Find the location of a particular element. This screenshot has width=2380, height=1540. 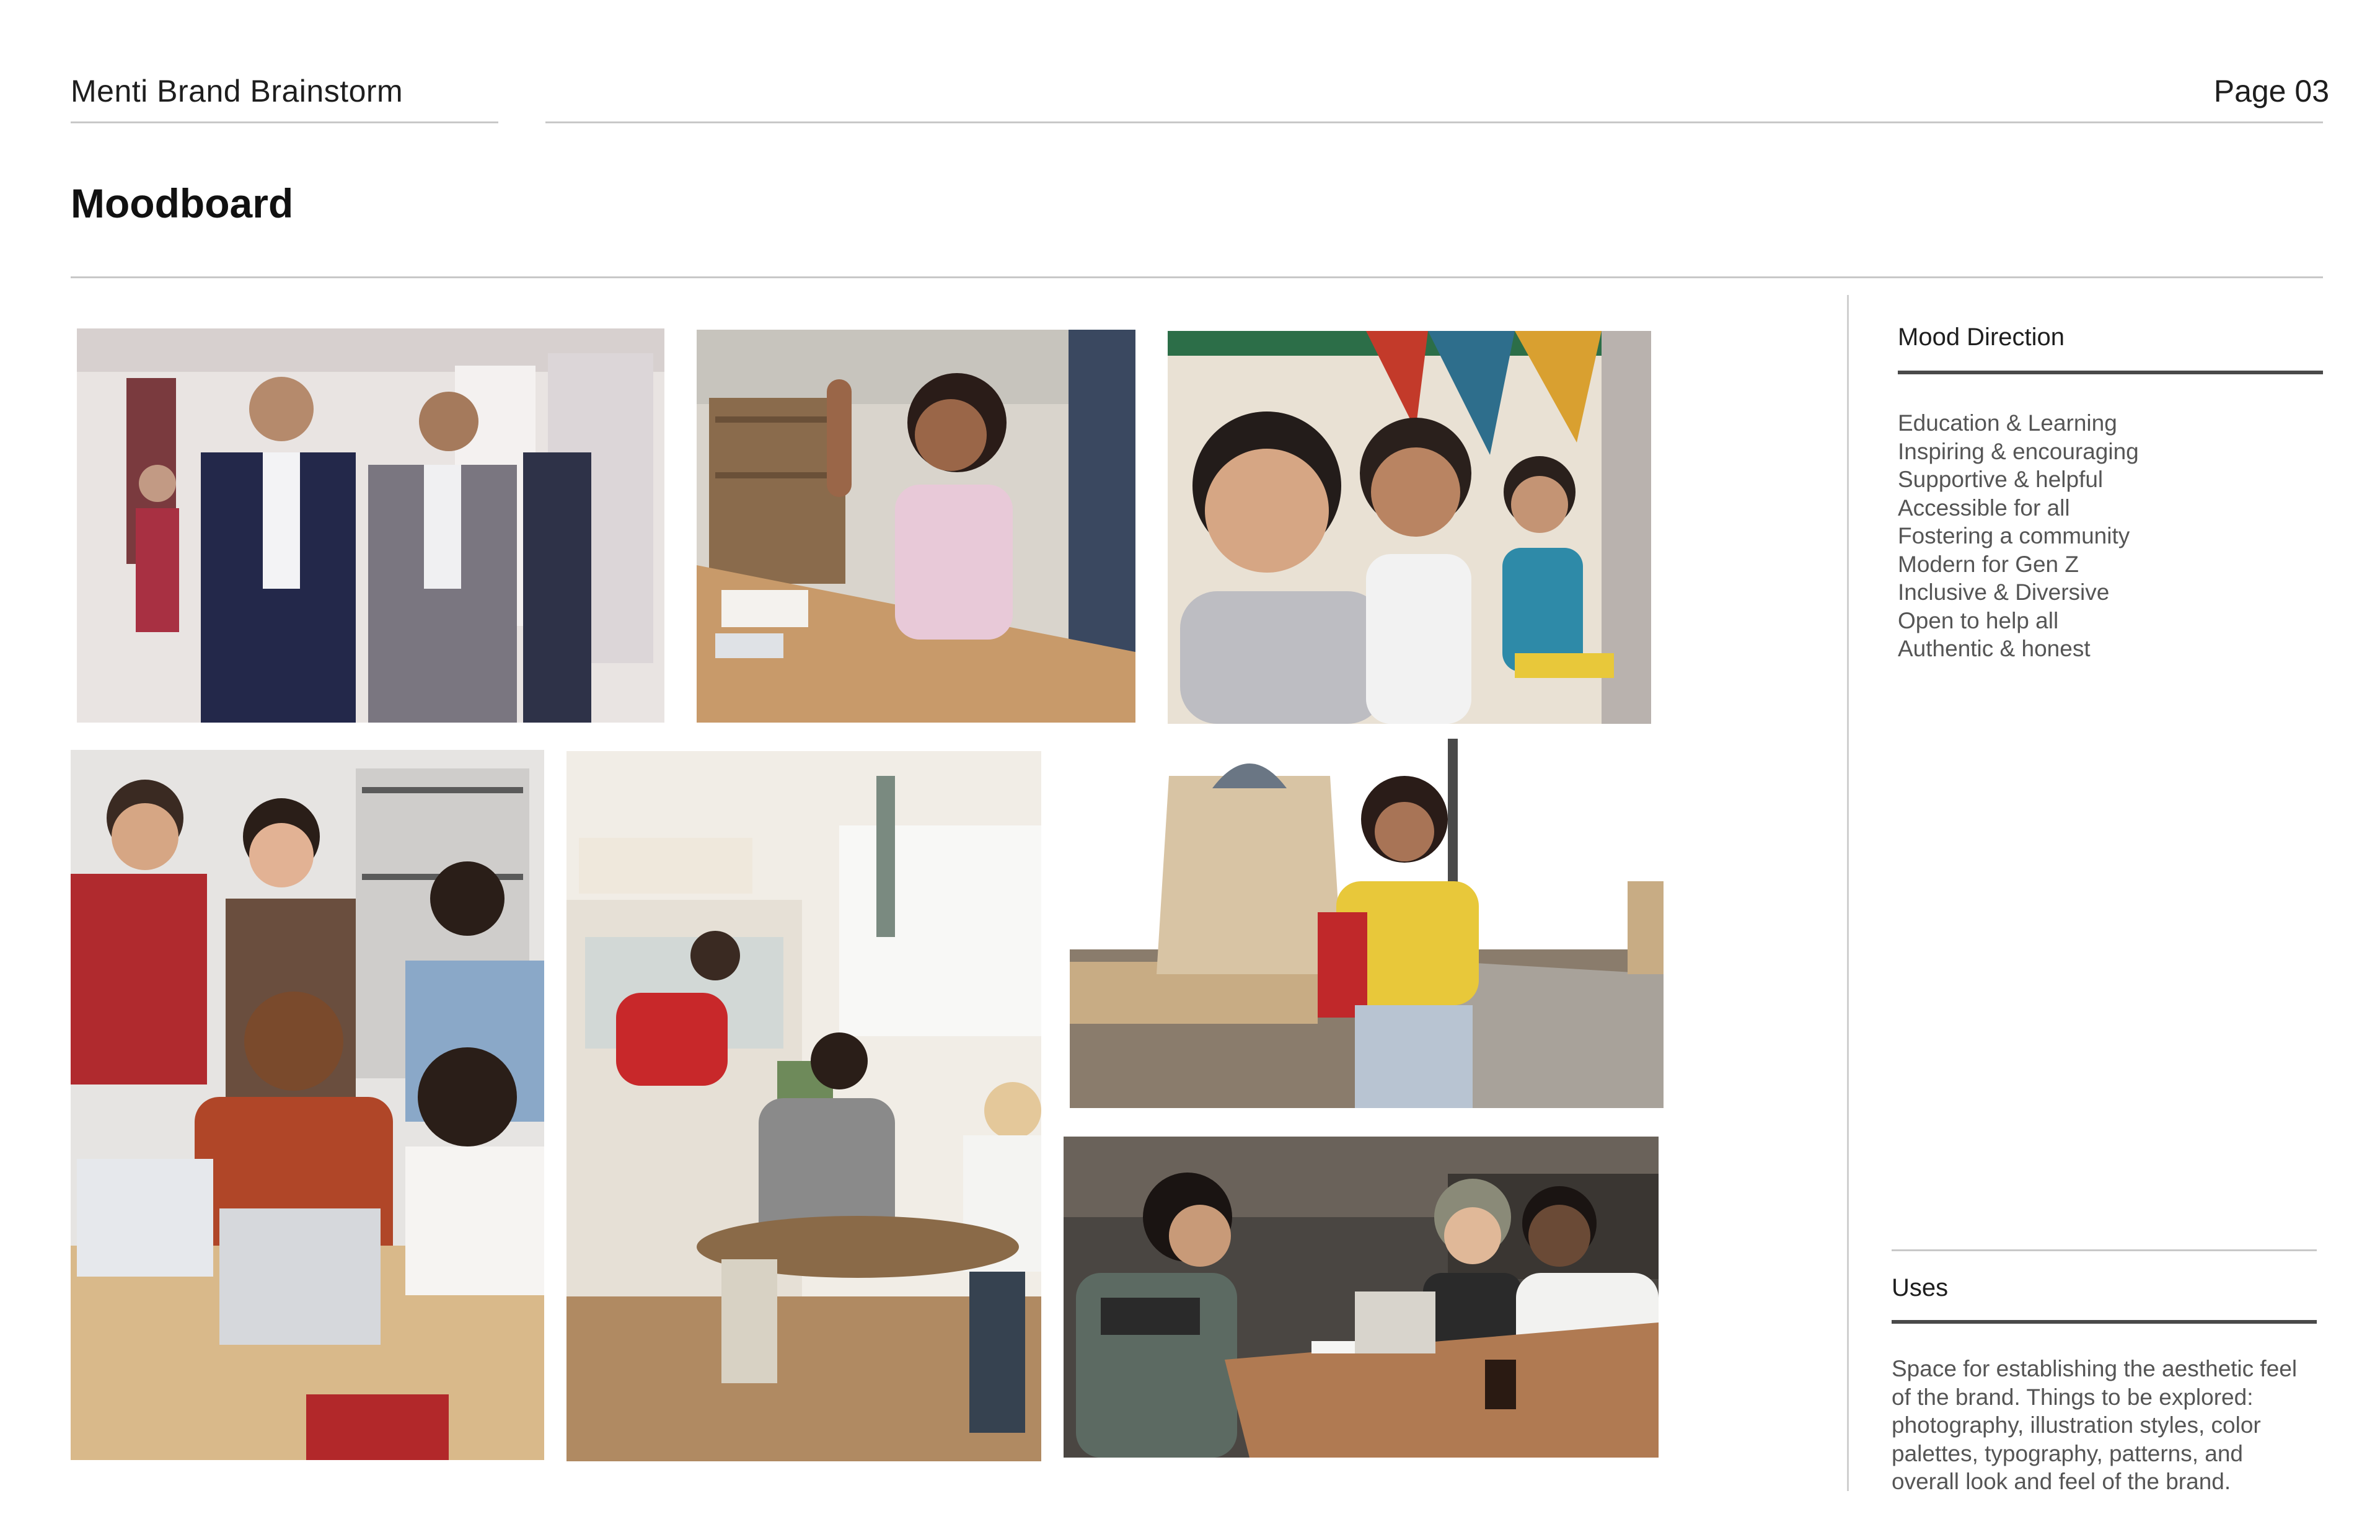

uses-line: of the brand. Things to be explored: is located at coordinates (2073, 1397).